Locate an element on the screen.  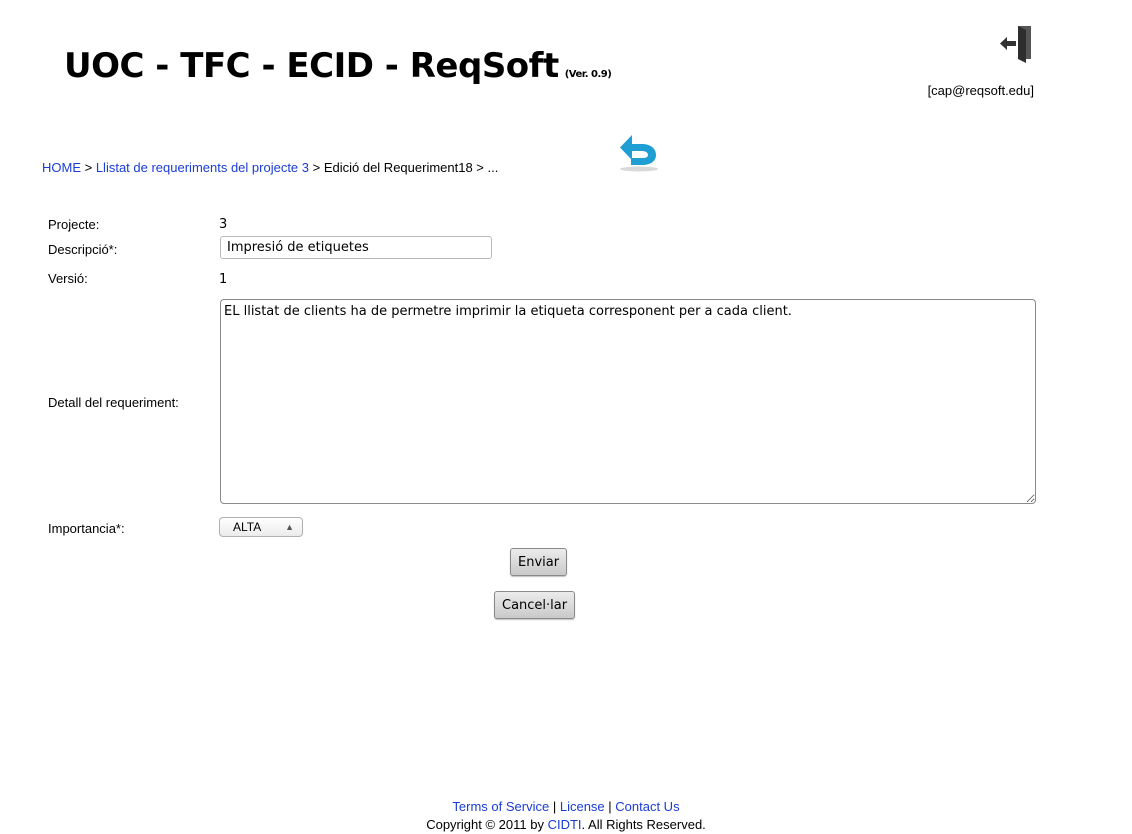
terms-of-service-link: Terms of Service is located at coordinates (500, 806).